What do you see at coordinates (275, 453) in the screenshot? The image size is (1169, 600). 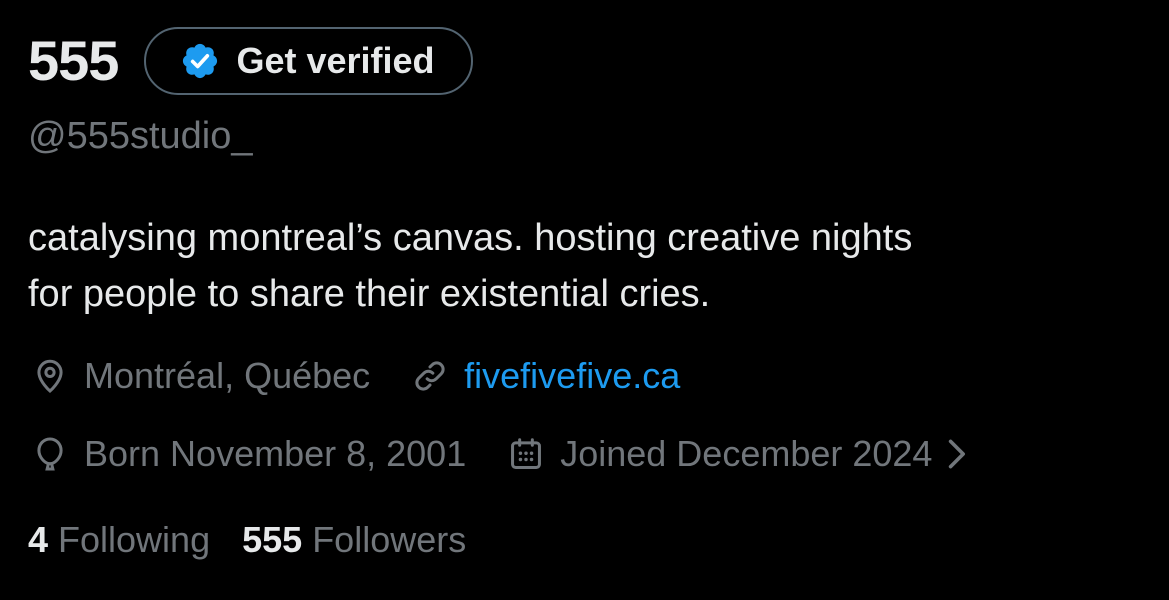 I see `birthday-text: Born November 8, 2001` at bounding box center [275, 453].